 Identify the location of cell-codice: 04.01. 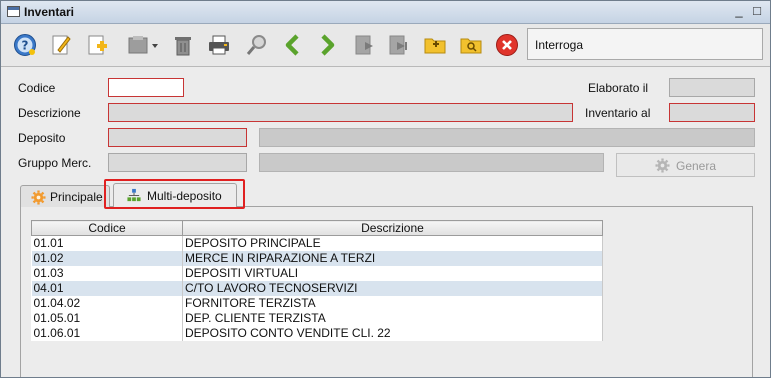
(107, 288).